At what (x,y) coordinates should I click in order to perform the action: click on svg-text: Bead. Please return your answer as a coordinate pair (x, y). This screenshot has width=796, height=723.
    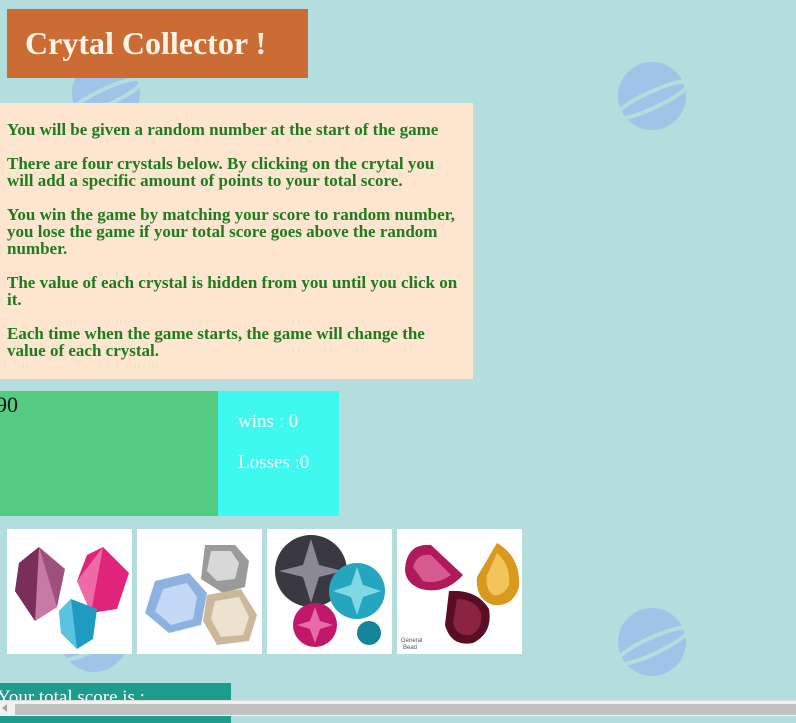
    Looking at the image, I should click on (410, 648).